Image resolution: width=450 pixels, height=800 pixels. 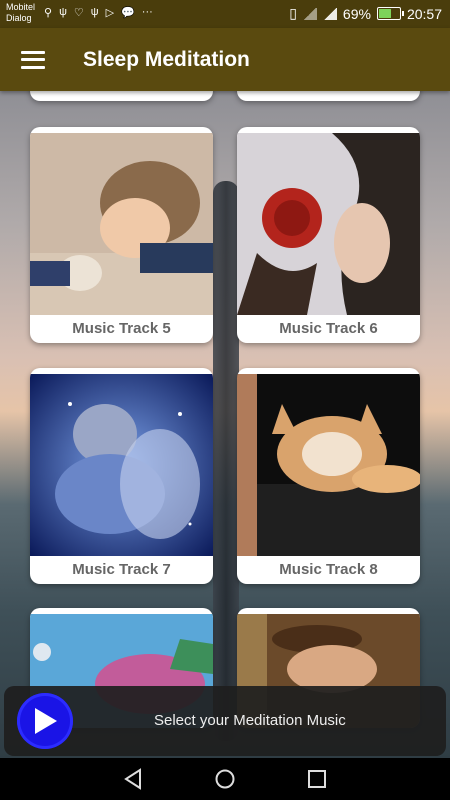 I want to click on play-store-icon: ▷, so click(x=110, y=13).